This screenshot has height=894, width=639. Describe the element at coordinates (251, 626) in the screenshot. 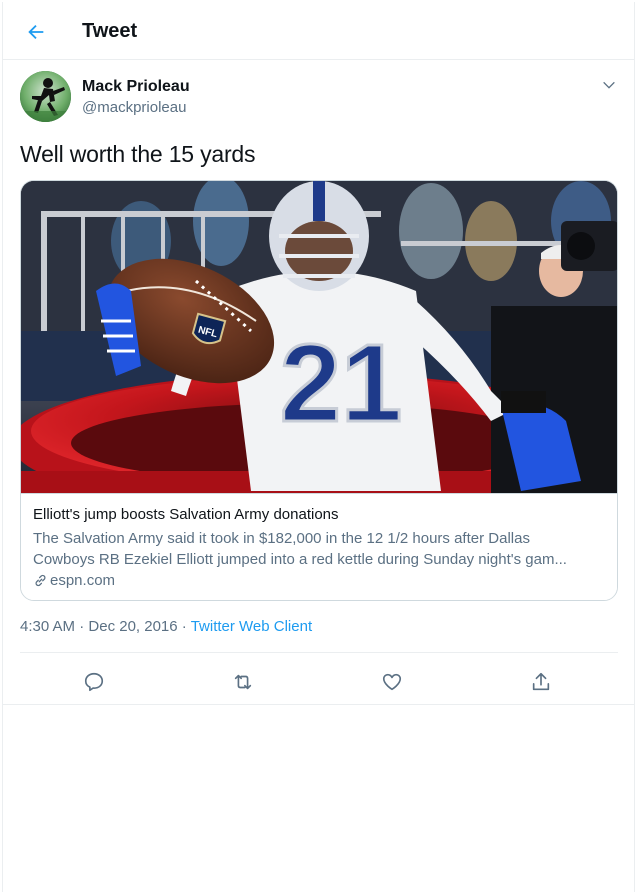

I see `tweet-source-link: Twitter Web Client` at that location.